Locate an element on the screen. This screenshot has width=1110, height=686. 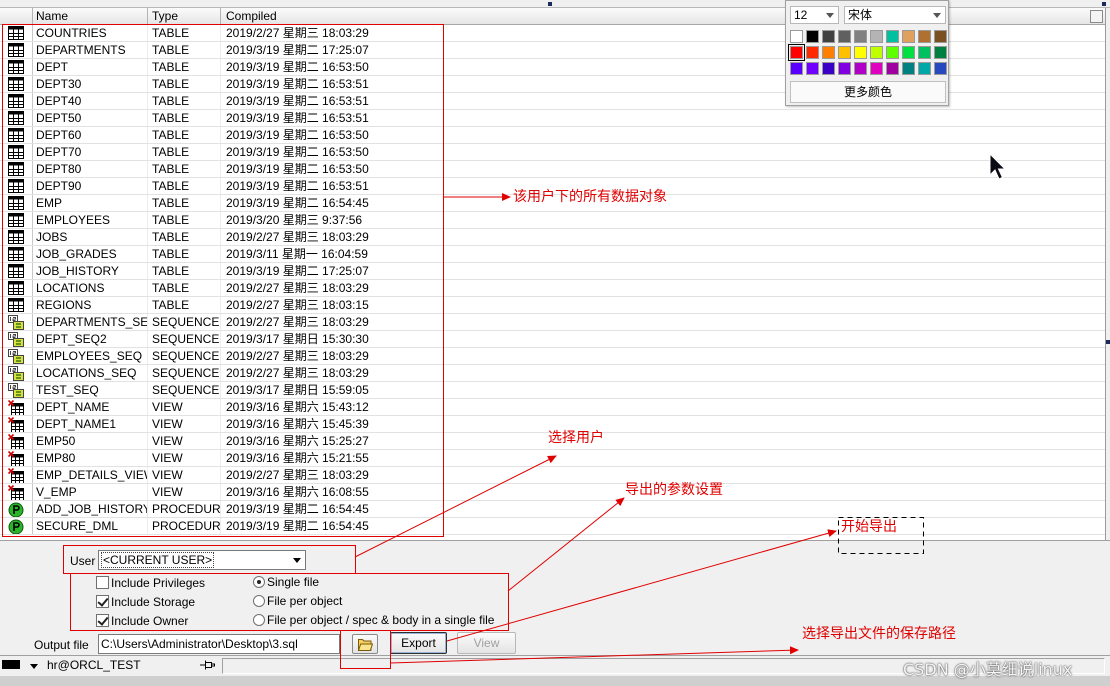
view-button: View is located at coordinates (486, 643).